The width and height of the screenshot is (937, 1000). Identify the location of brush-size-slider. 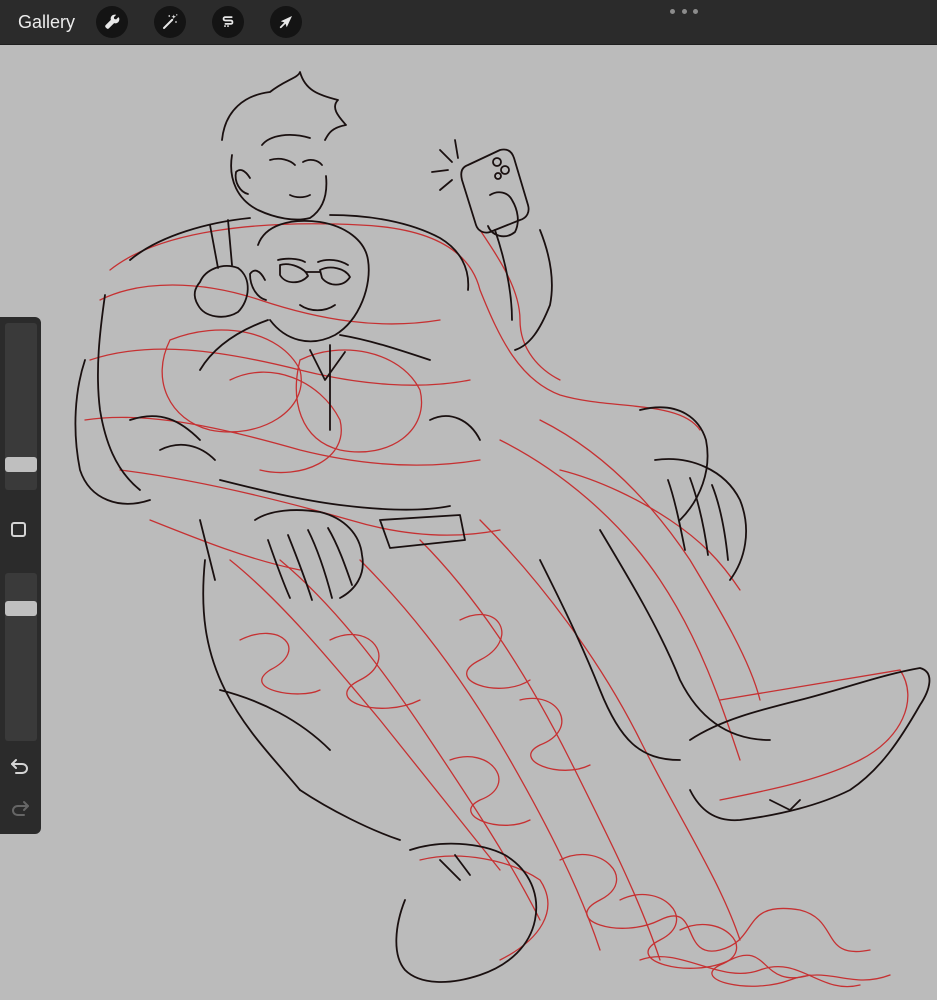
(21, 406).